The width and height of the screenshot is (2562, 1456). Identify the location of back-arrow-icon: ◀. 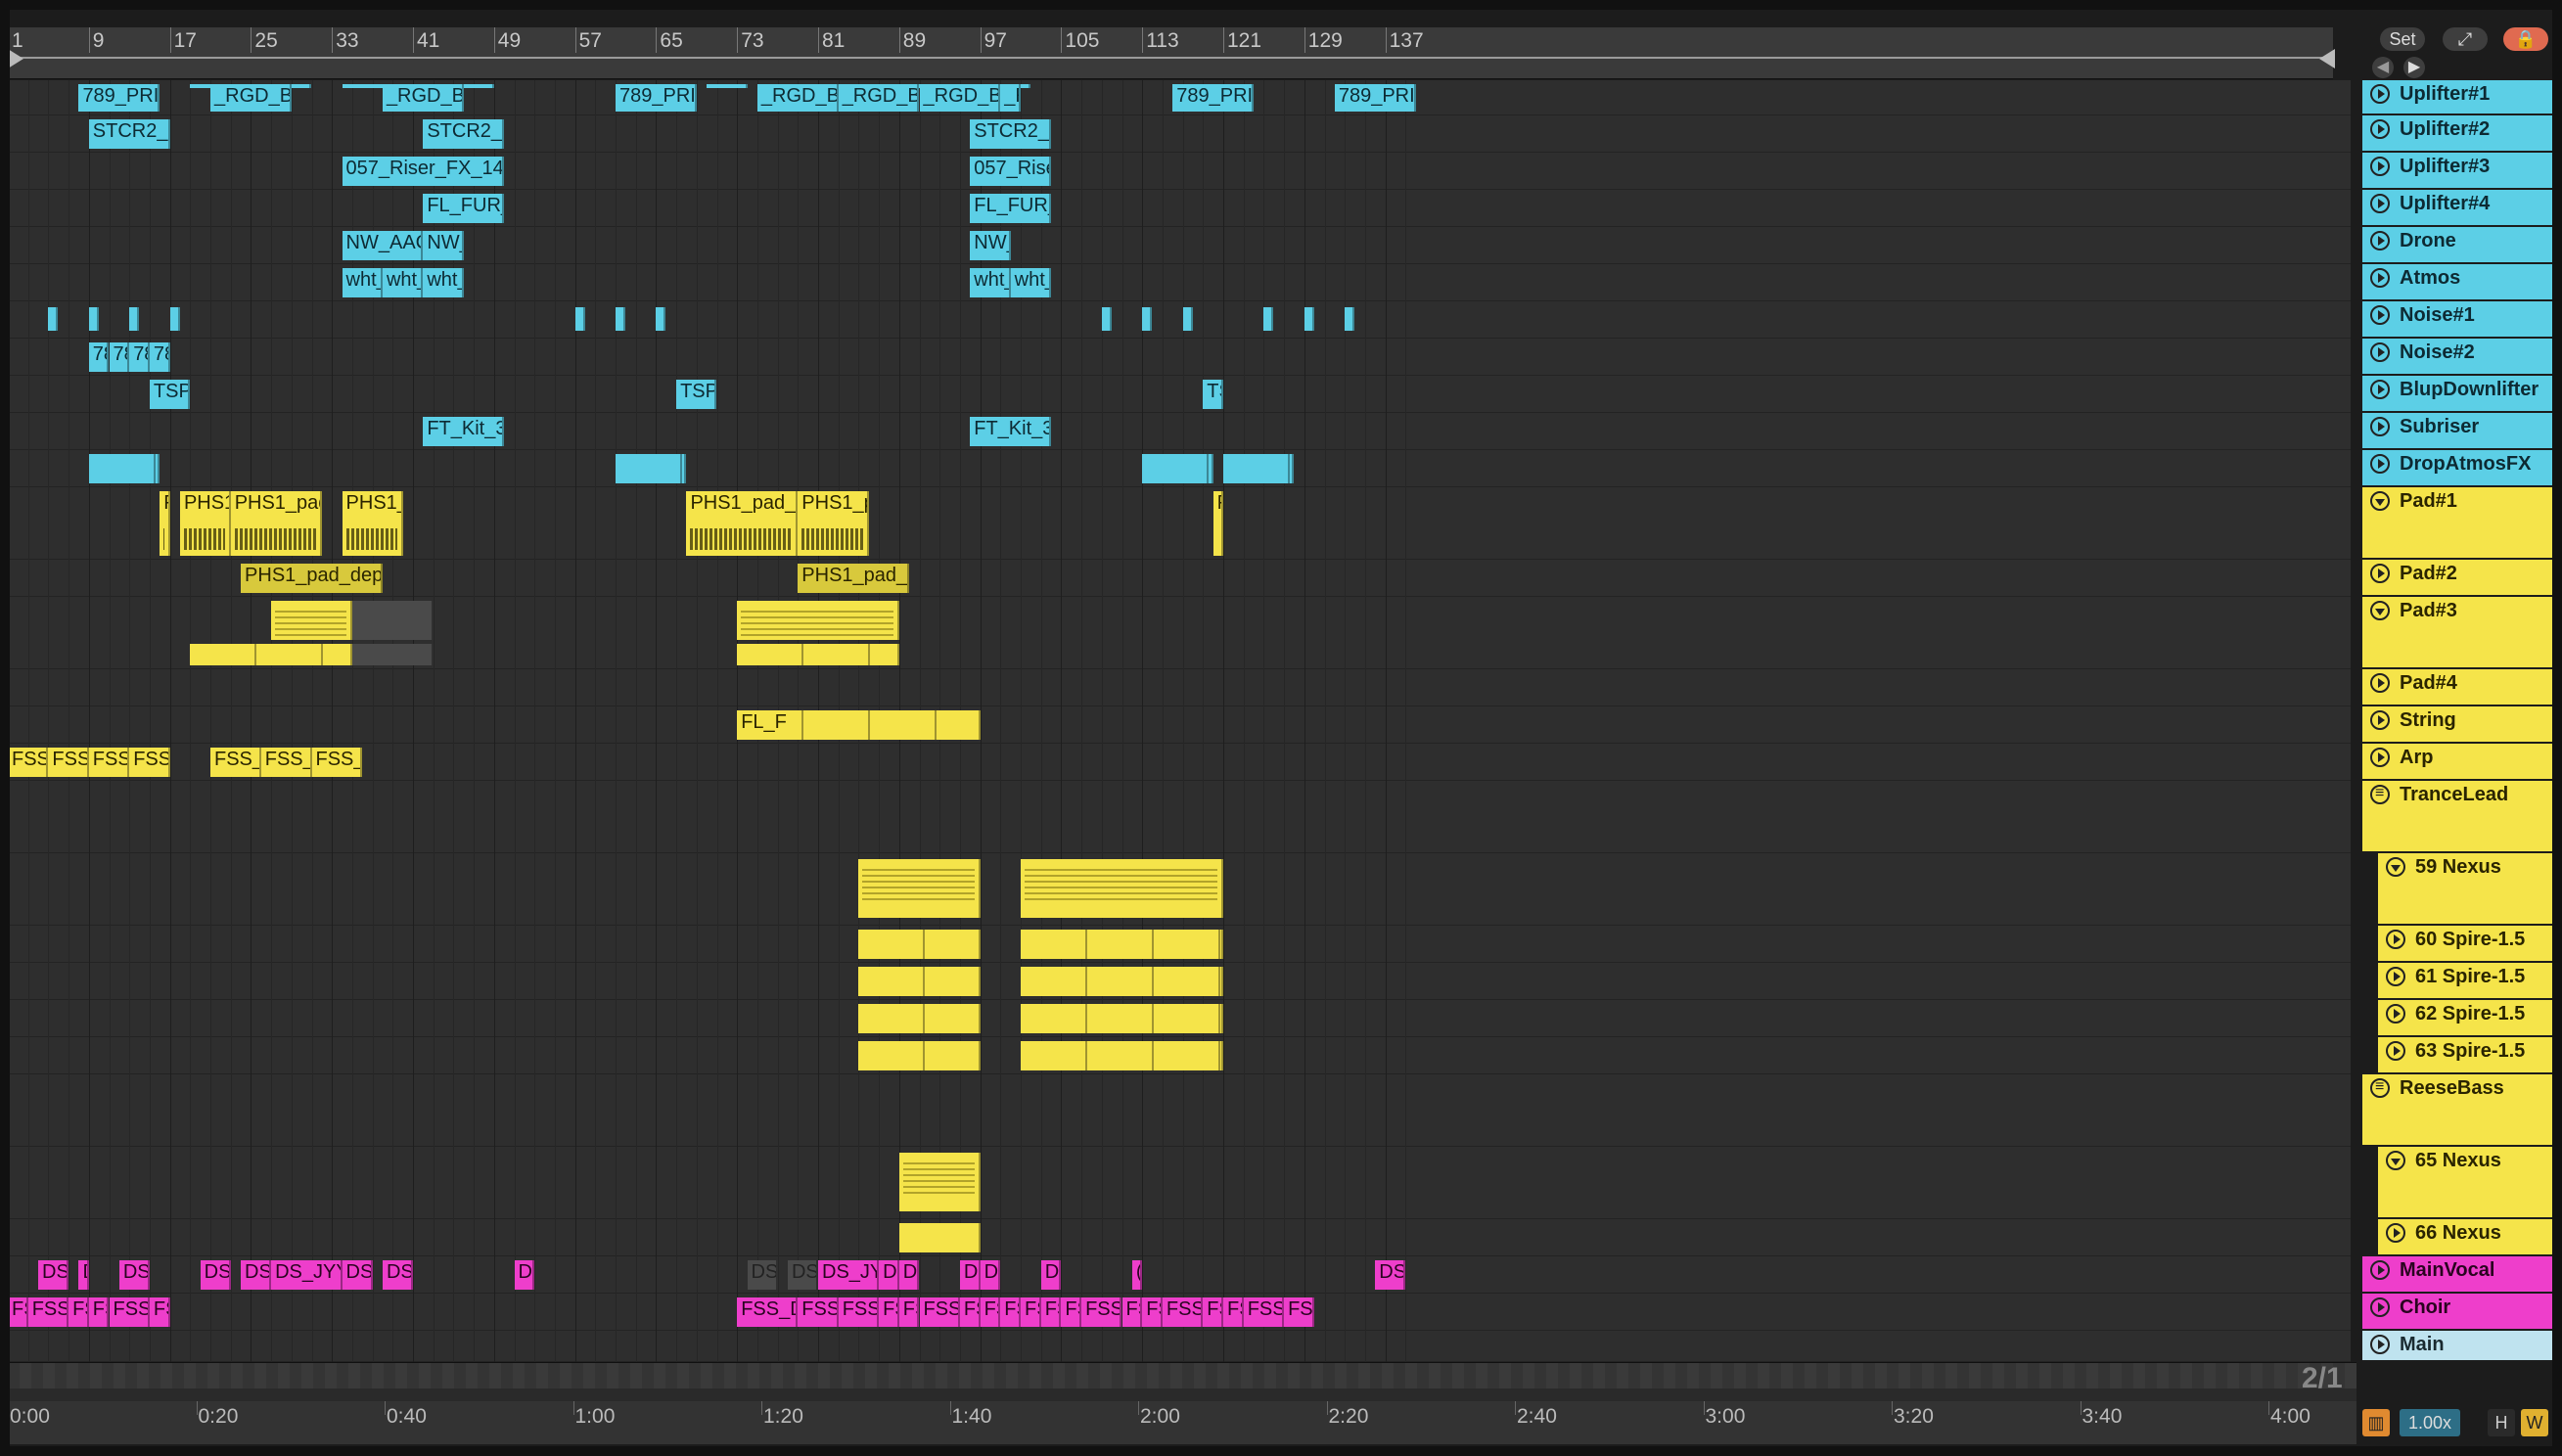
(2383, 67).